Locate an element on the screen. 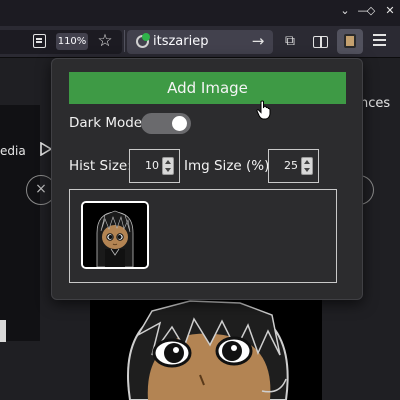 This screenshot has width=400, height=400. extensions-puzzle-icon: ⧉ is located at coordinates (290, 41).